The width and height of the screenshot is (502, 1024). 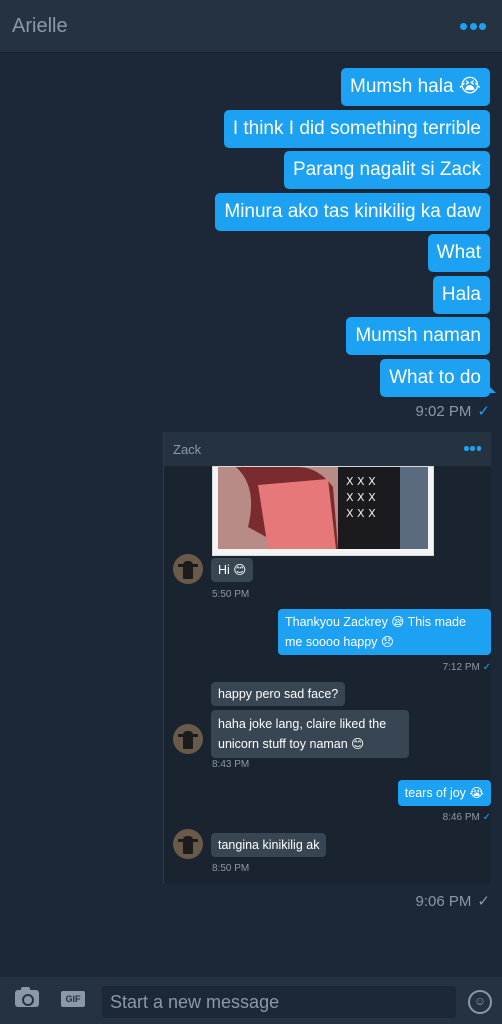 I want to click on outgoing-message: What, so click(x=458, y=253).